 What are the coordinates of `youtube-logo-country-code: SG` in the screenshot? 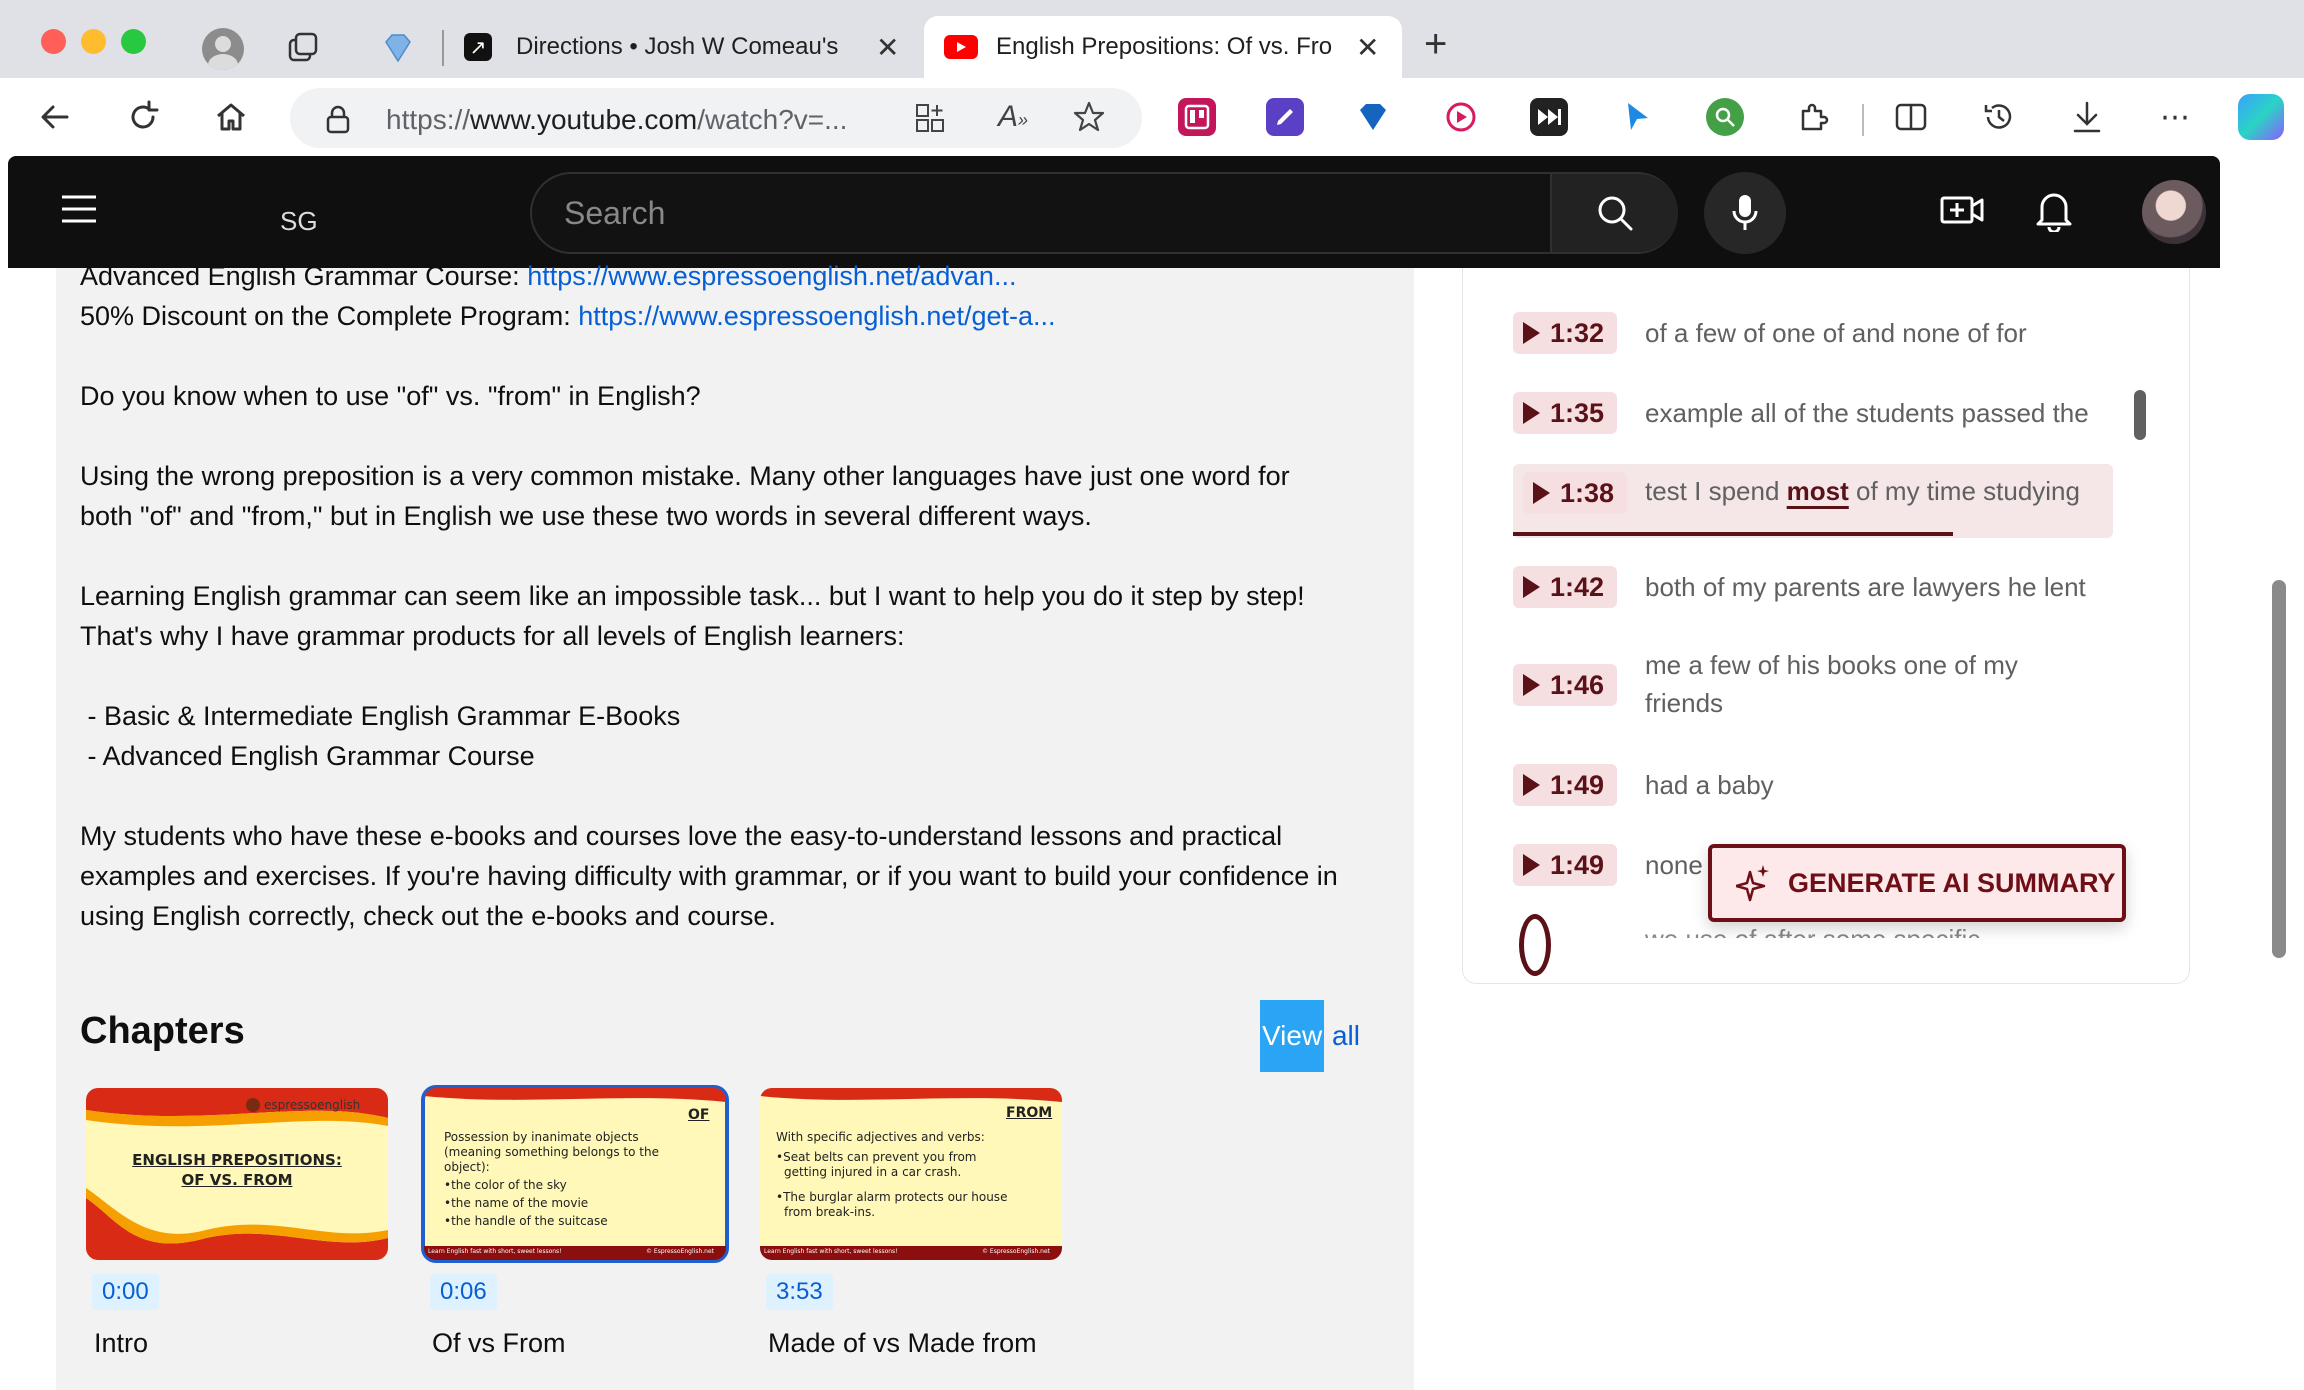 It's located at (299, 221).